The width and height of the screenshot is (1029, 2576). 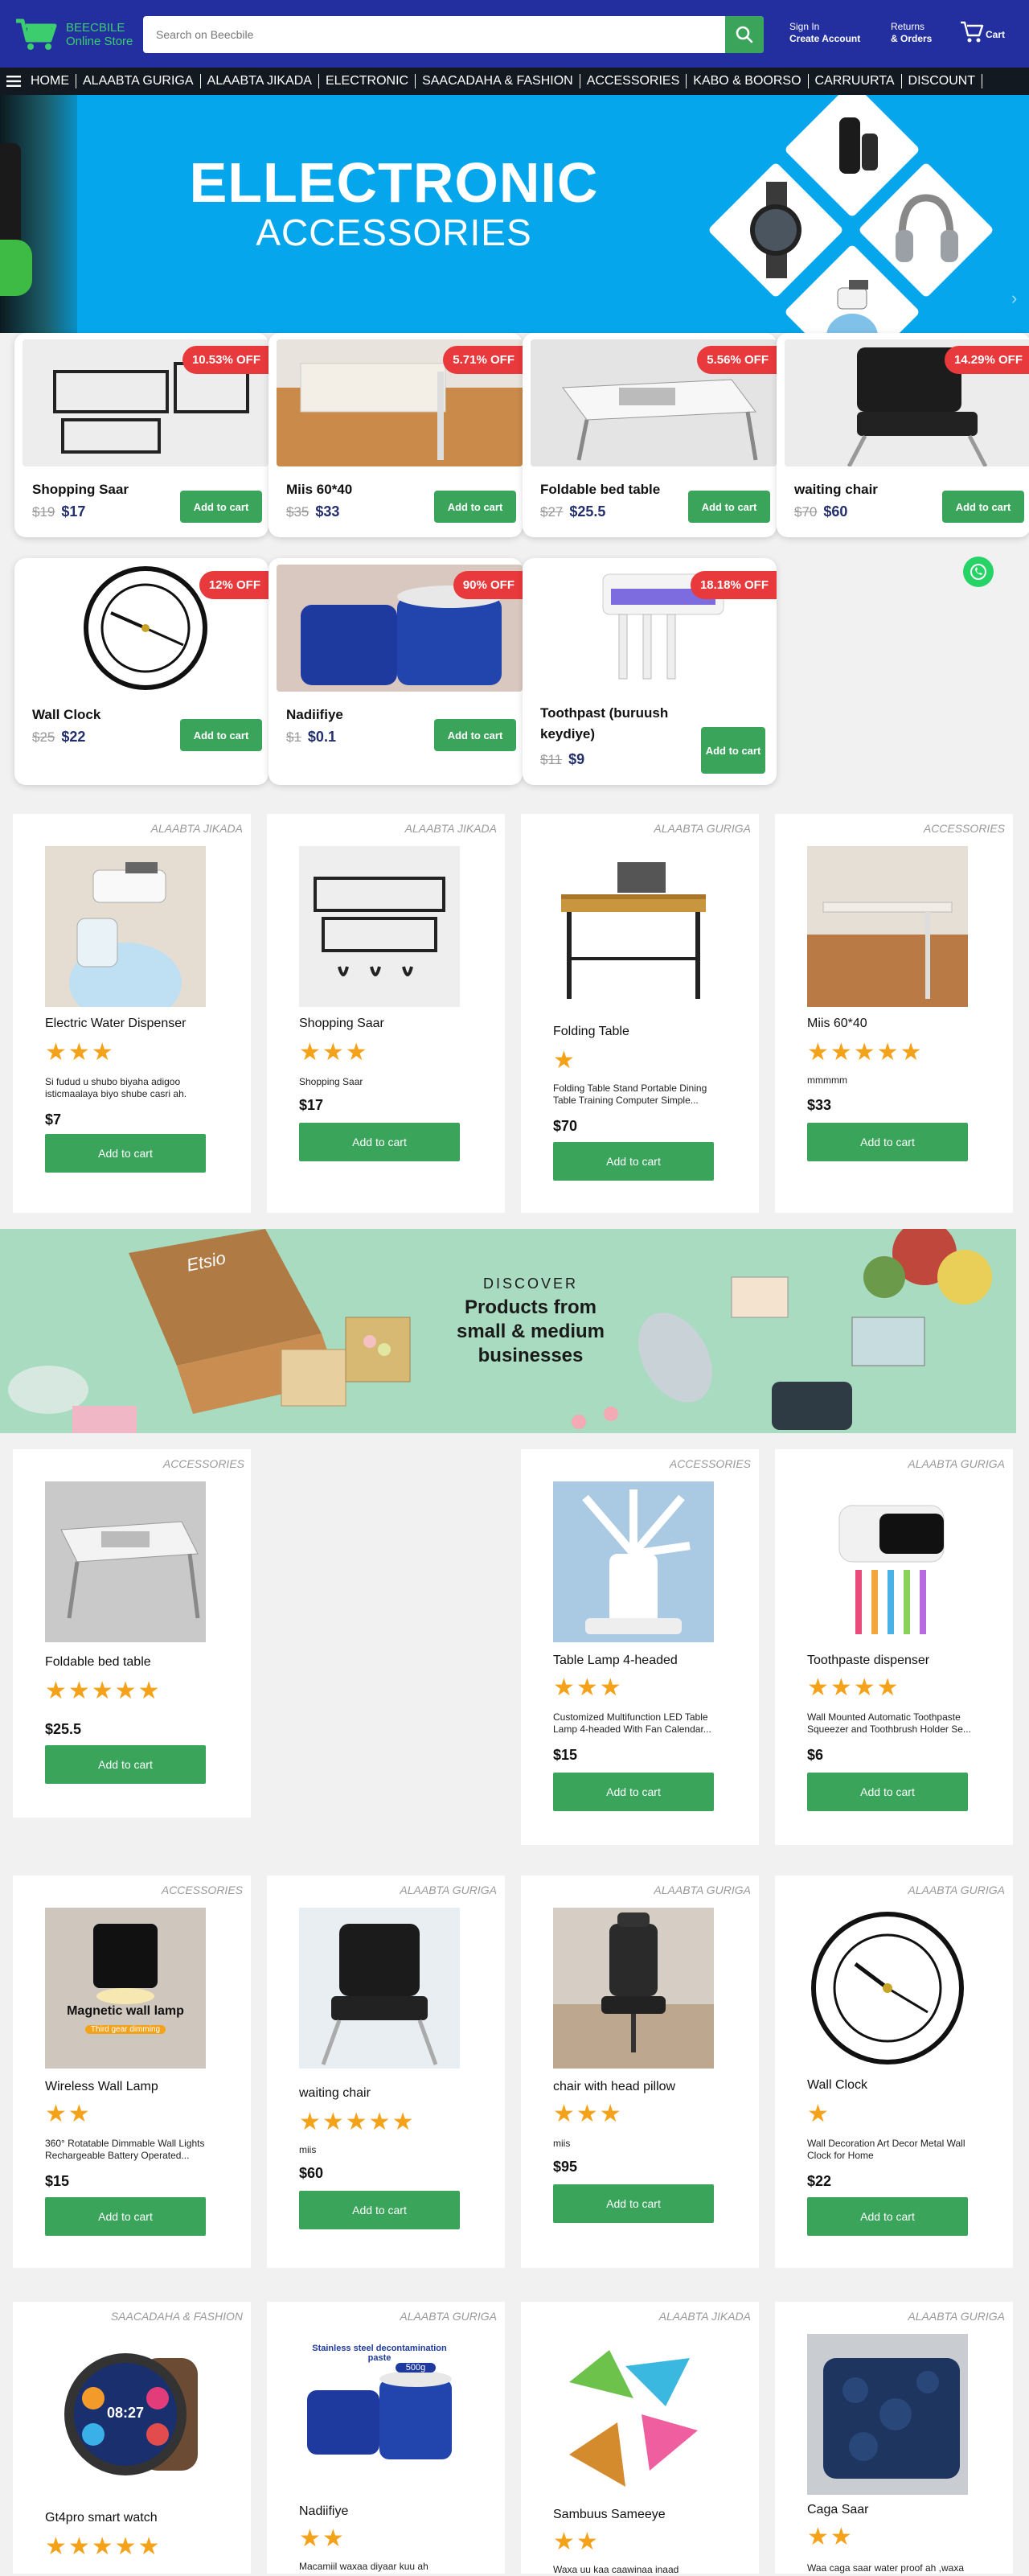 What do you see at coordinates (633, 1988) in the screenshot?
I see `product-image-chair-head-pillow` at bounding box center [633, 1988].